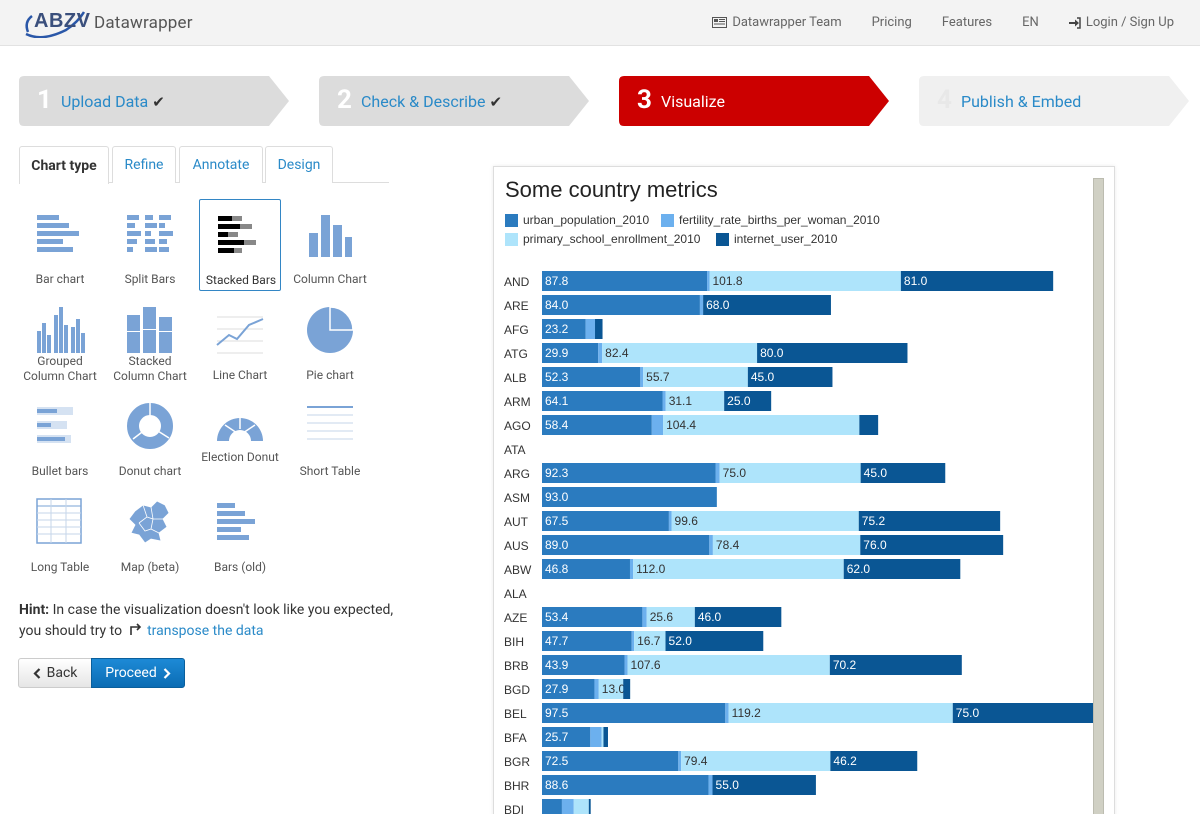  Describe the element at coordinates (876, 473) in the screenshot. I see `bar-value-label: 45.0` at that location.